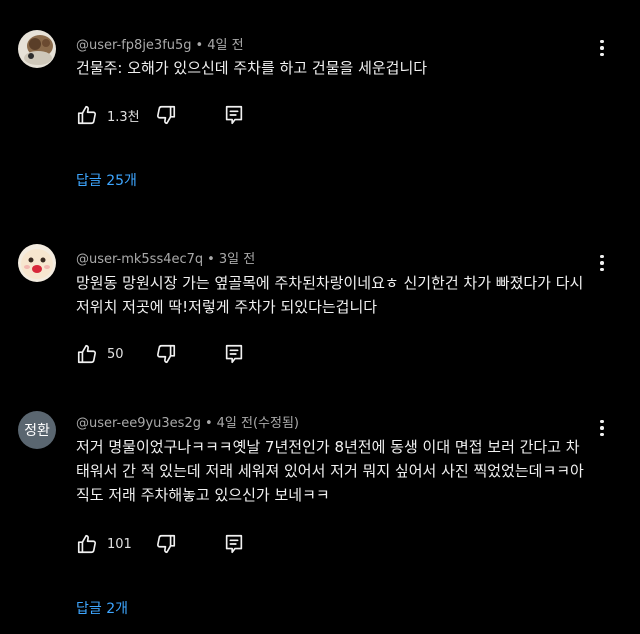 This screenshot has width=640, height=634. Describe the element at coordinates (139, 259) in the screenshot. I see `author-name: @user-mk5ss4ec7q` at that location.